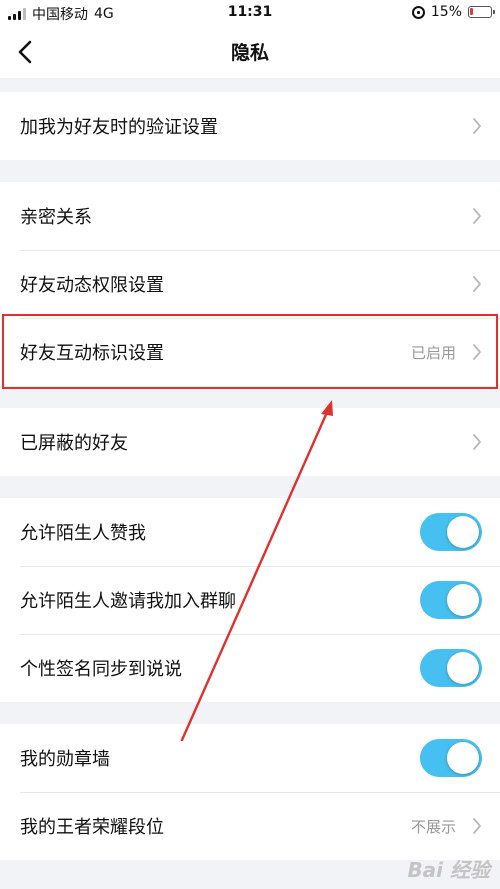 The image size is (500, 889). What do you see at coordinates (250, 352) in the screenshot?
I see `row-interaction-badge: 好友互动标识设置 已启用` at bounding box center [250, 352].